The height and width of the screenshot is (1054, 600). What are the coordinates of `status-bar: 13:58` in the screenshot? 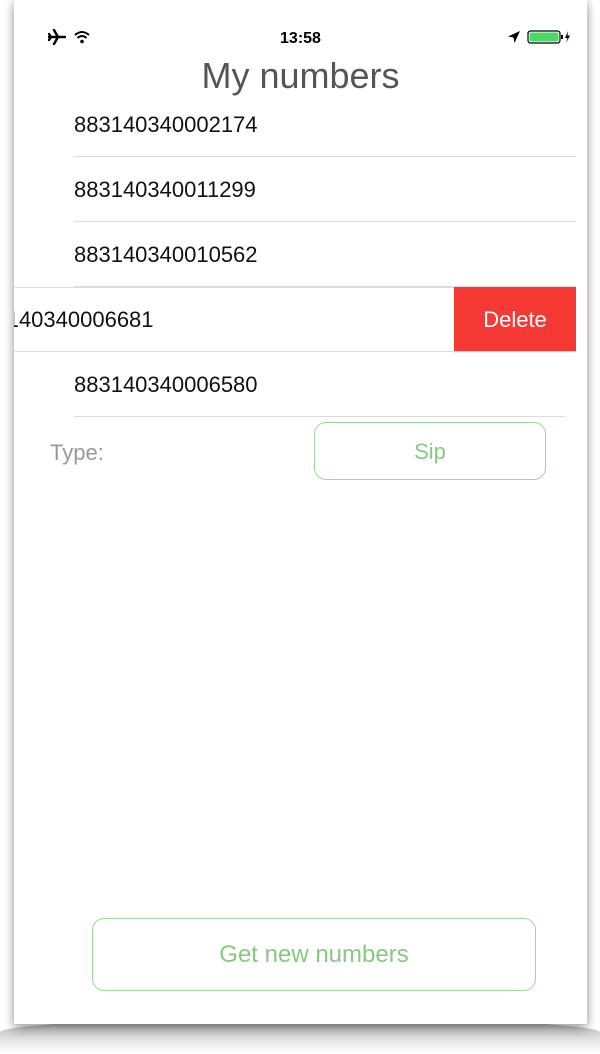 It's located at (300, 39).